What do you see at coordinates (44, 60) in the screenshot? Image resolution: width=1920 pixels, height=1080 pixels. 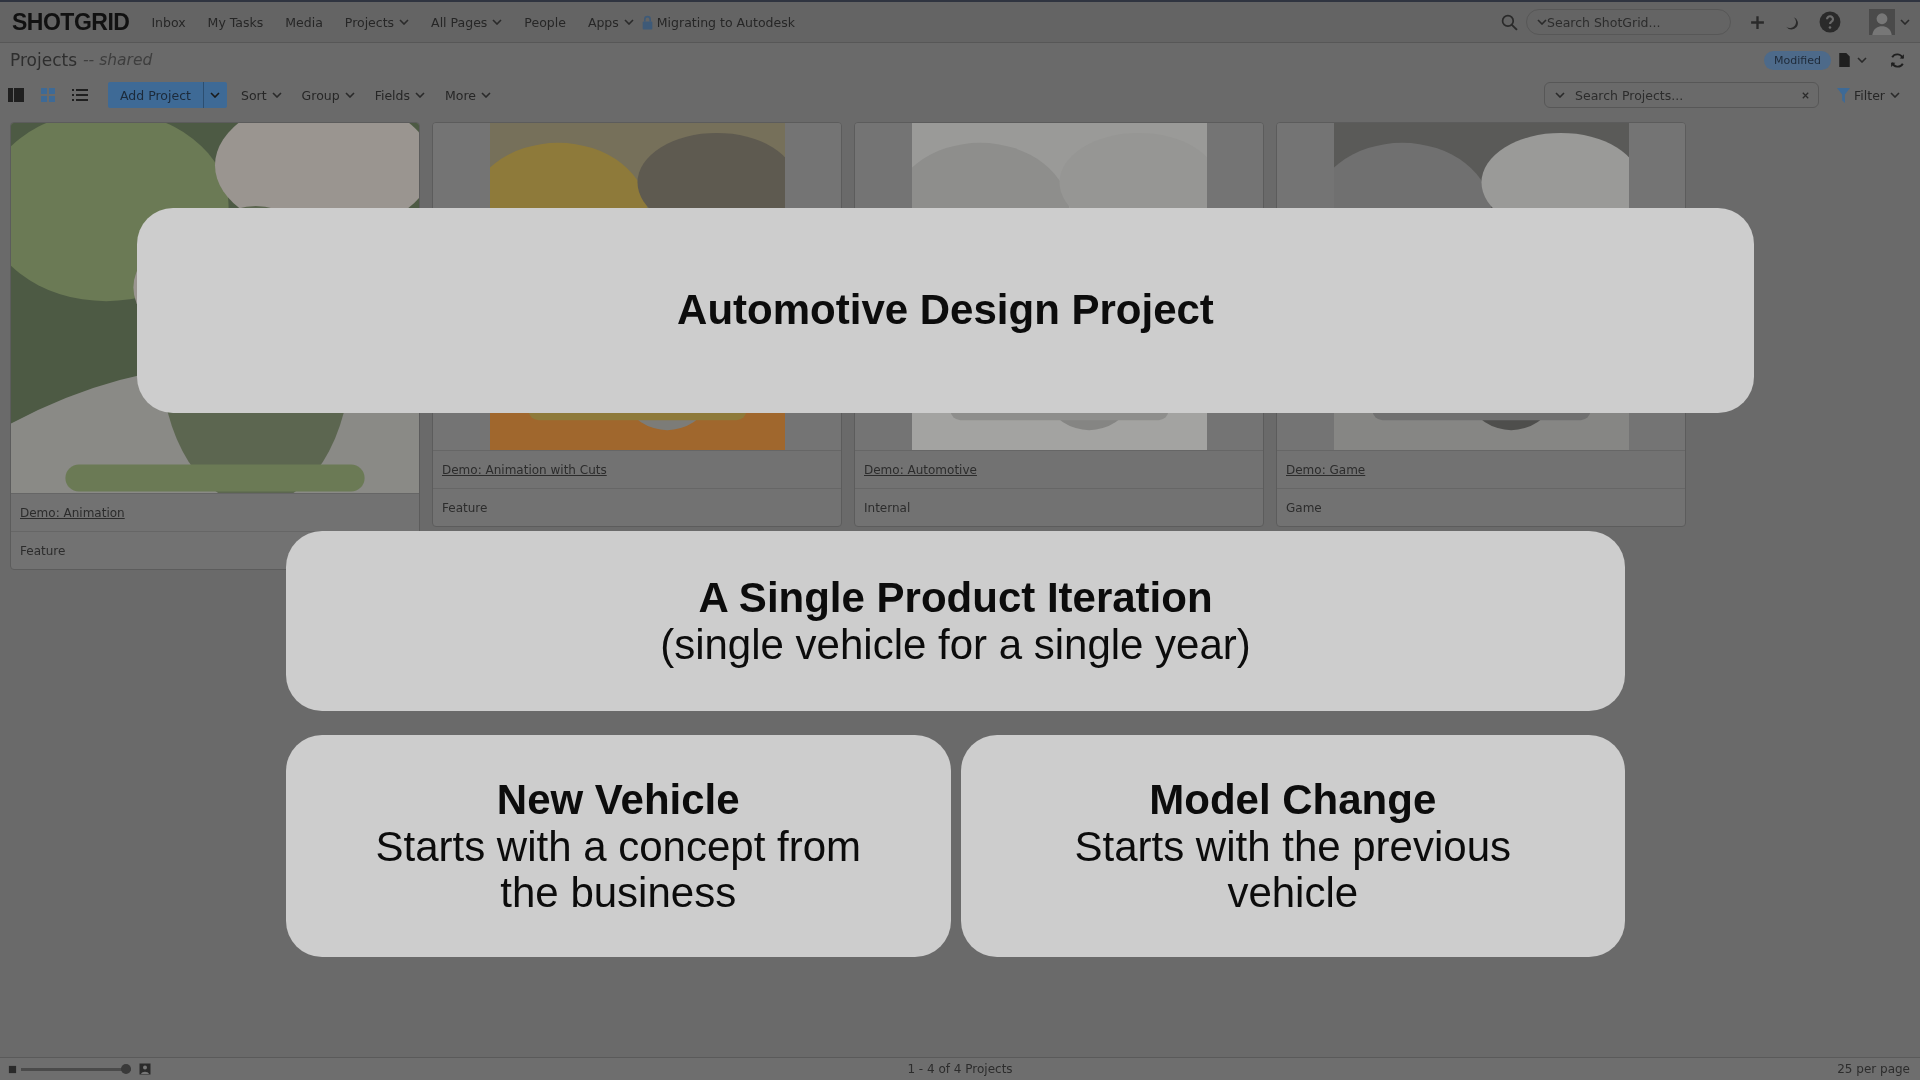 I see `page-title: Projects` at bounding box center [44, 60].